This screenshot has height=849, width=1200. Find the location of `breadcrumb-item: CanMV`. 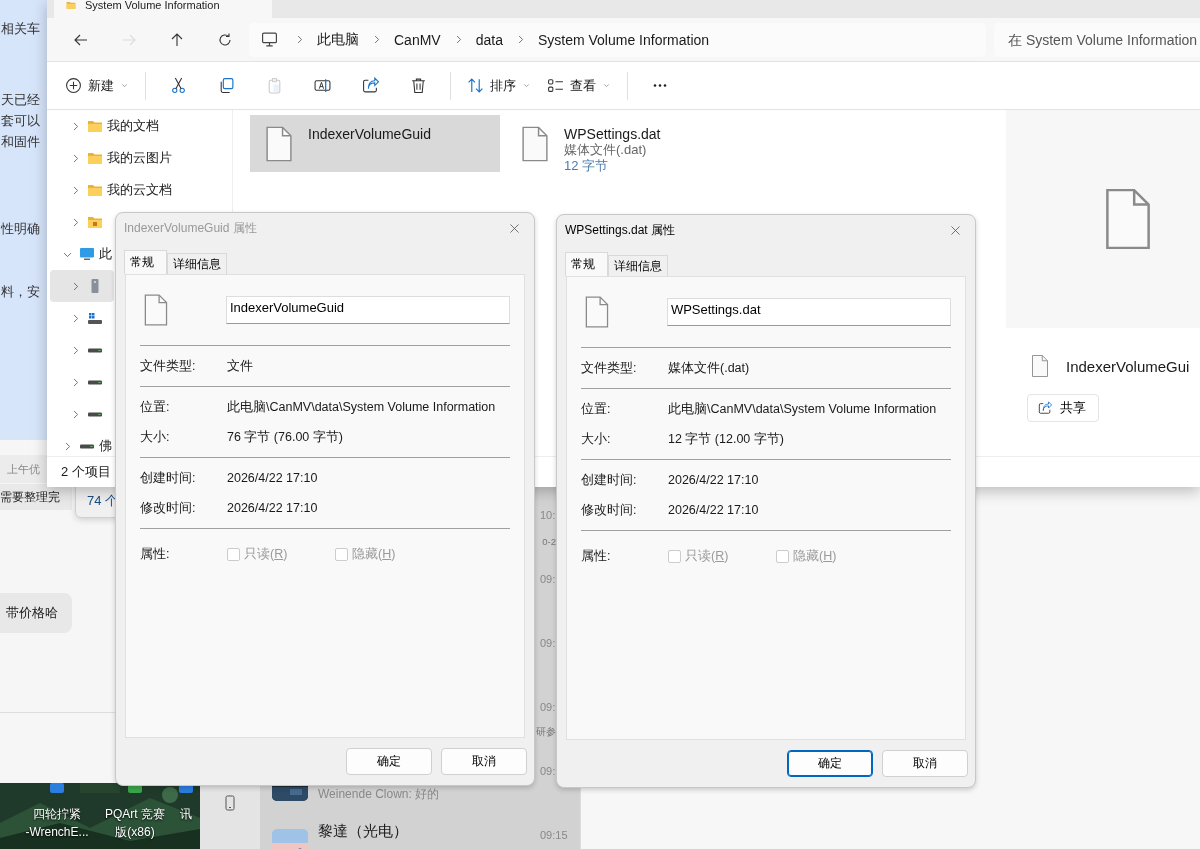

breadcrumb-item: CanMV is located at coordinates (417, 39).